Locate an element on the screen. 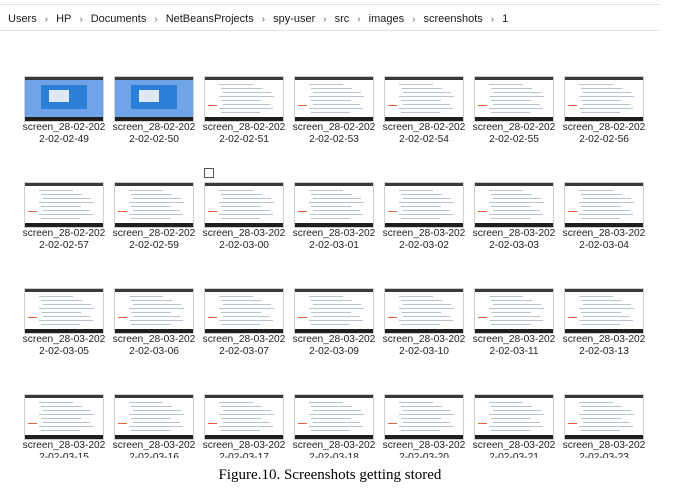  file-name-line: 2-02-03-04 is located at coordinates (604, 245).